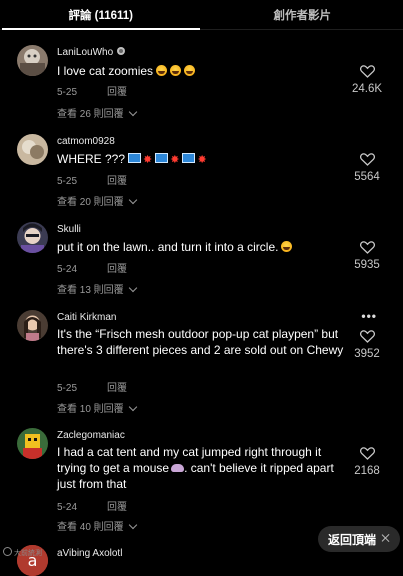 This screenshot has width=403, height=576. Describe the element at coordinates (367, 471) in the screenshot. I see `like-count: 2168` at that location.